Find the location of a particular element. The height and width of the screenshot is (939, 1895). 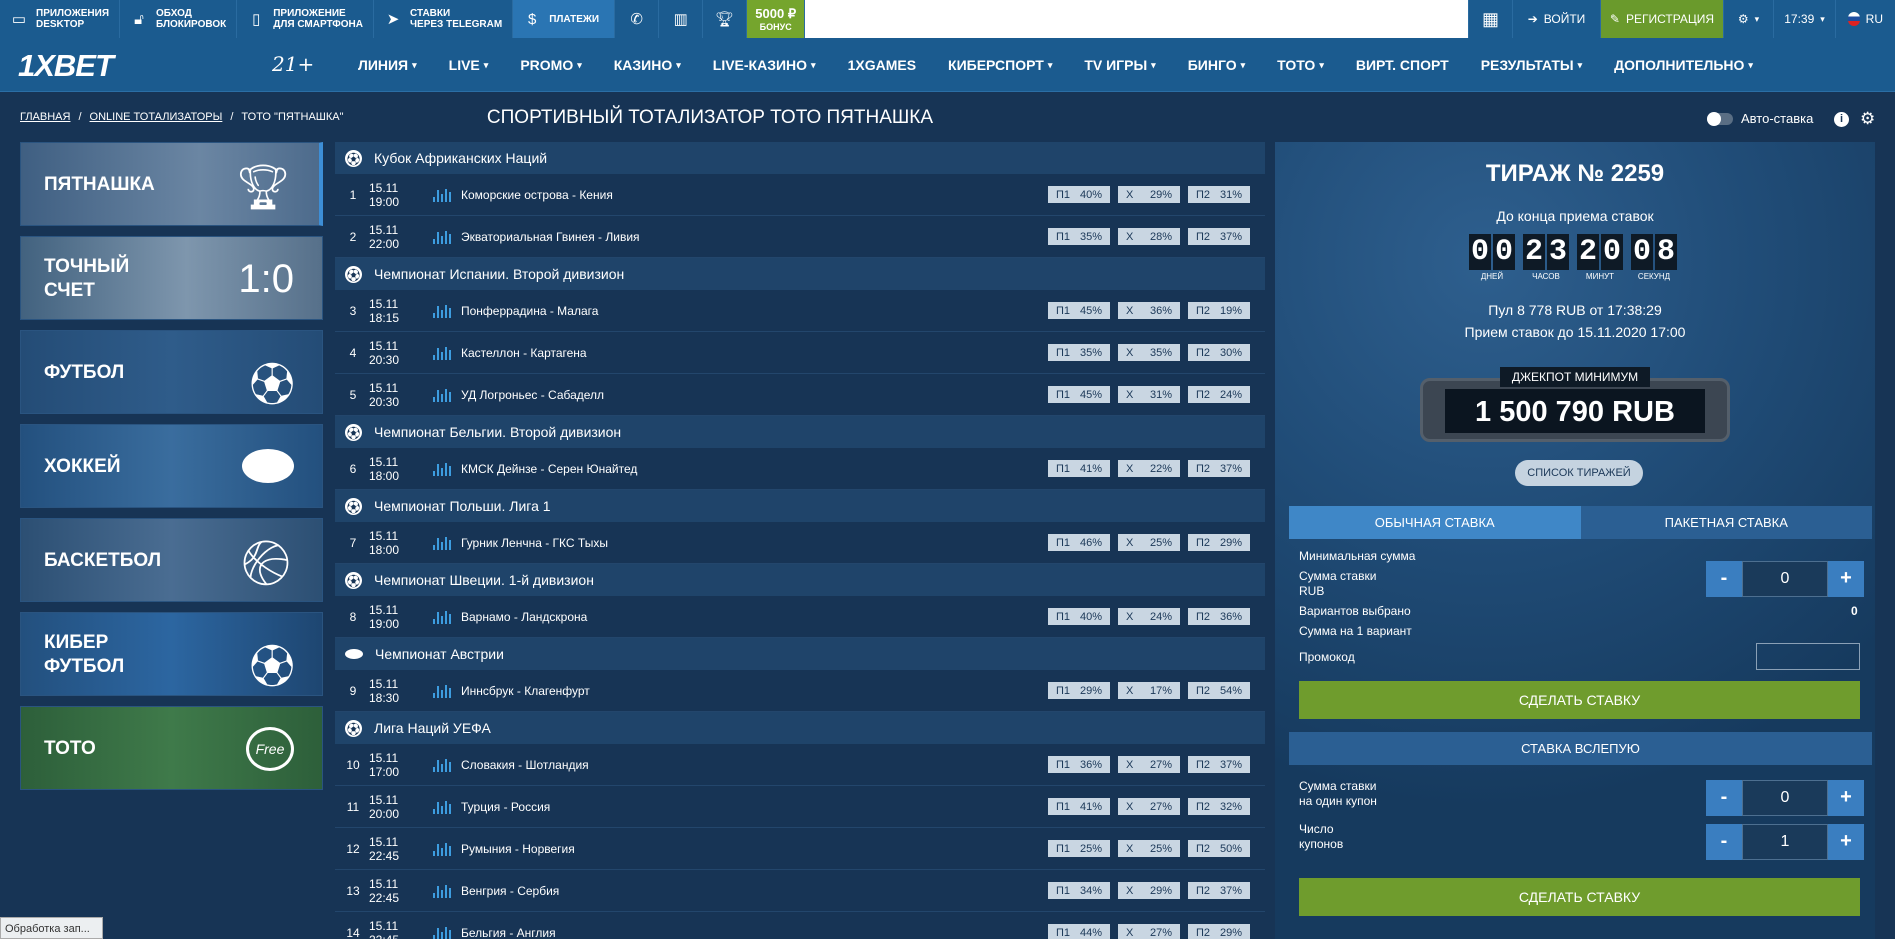

sidebar-item-cyber-football: КИБЕР ФУТБОЛ ⚽︎ is located at coordinates (171, 654).